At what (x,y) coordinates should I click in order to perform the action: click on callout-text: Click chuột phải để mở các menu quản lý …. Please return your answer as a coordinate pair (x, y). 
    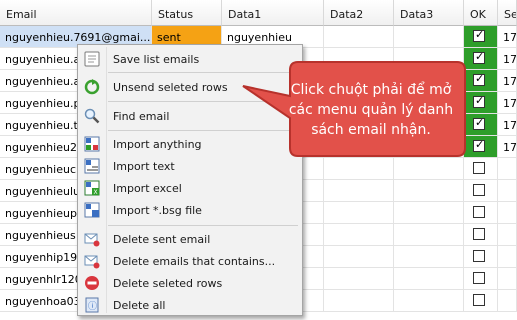
    Looking at the image, I should click on (371, 110).